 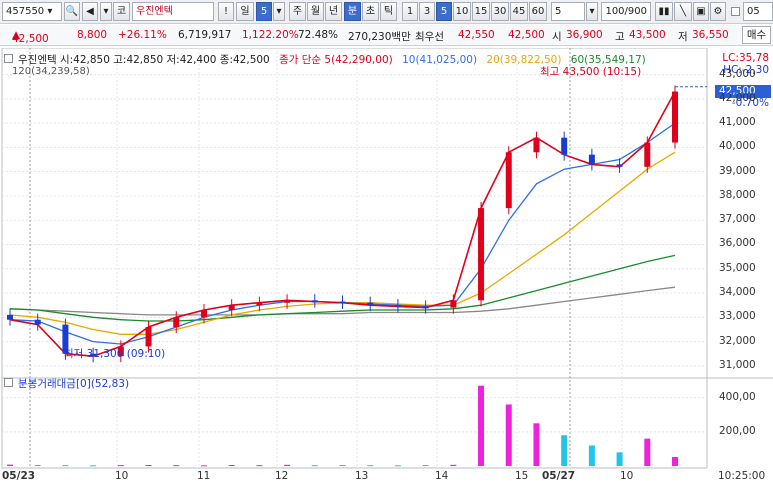 What do you see at coordinates (282, 476) in the screenshot?
I see `date-tick-label: 12` at bounding box center [282, 476].